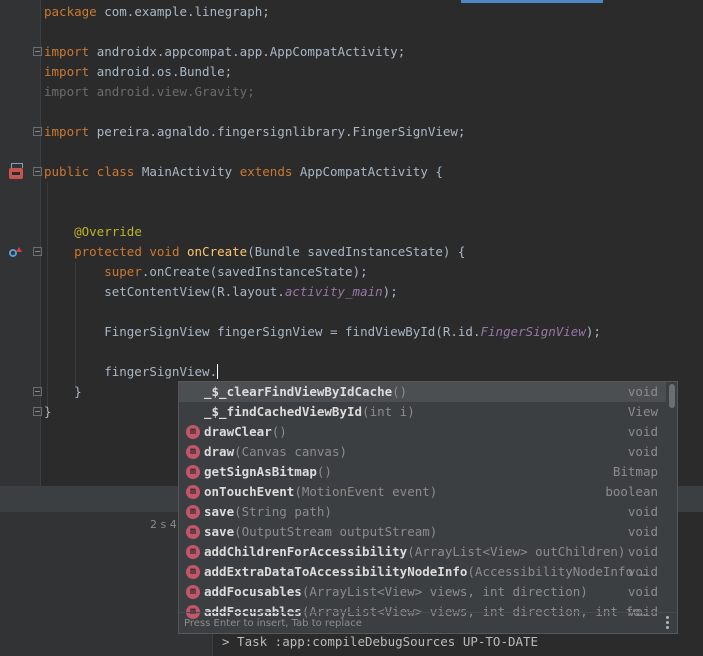 The image size is (703, 656). What do you see at coordinates (16, 171) in the screenshot?
I see `implemented-class-icon` at bounding box center [16, 171].